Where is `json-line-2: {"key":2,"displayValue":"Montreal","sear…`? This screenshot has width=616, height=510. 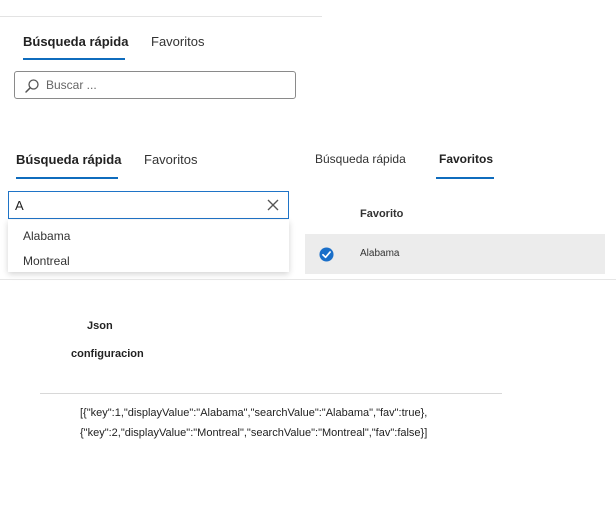 json-line-2: {"key":2,"displayValue":"Montreal","sear… is located at coordinates (254, 433).